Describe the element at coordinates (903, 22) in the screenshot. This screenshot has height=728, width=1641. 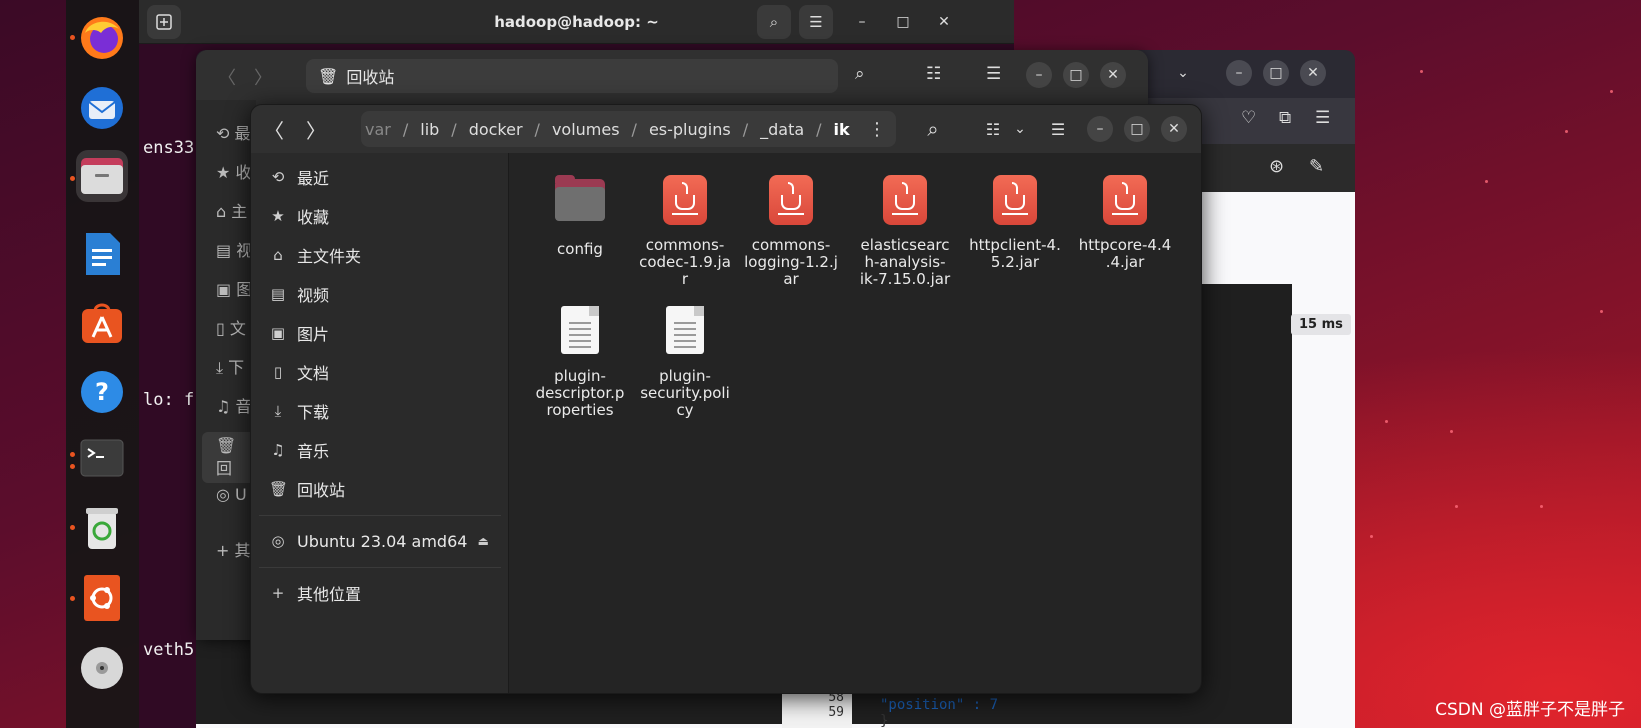
I see `terminal-maximize-button: □` at that location.